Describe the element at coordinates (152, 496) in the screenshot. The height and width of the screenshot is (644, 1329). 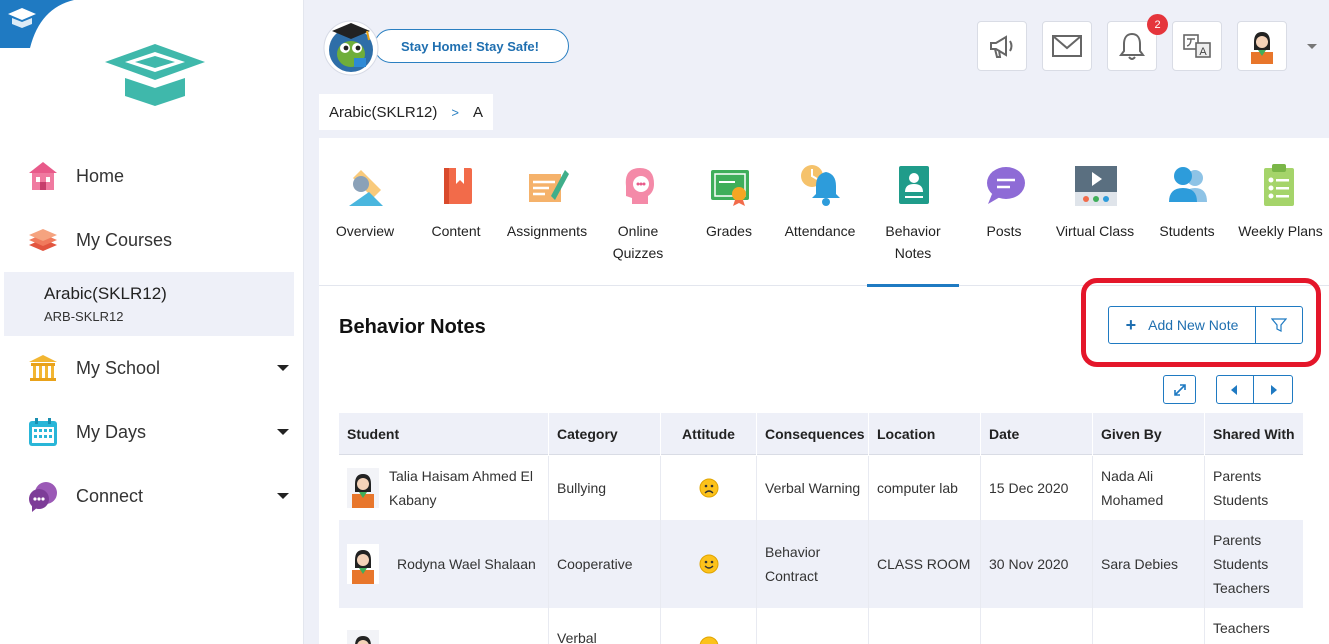
I see `nav-connect: Connect` at that location.